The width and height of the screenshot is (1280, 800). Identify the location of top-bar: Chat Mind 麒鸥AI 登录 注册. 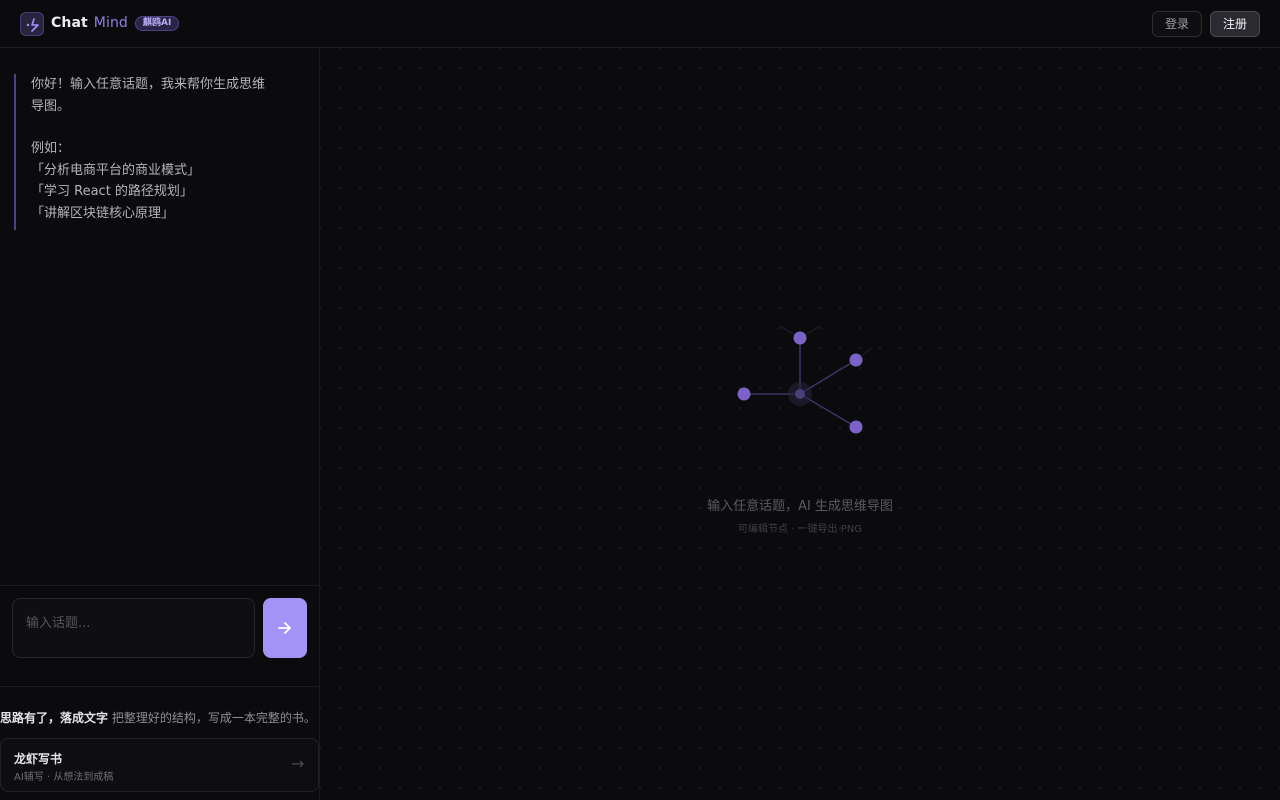
(640, 24).